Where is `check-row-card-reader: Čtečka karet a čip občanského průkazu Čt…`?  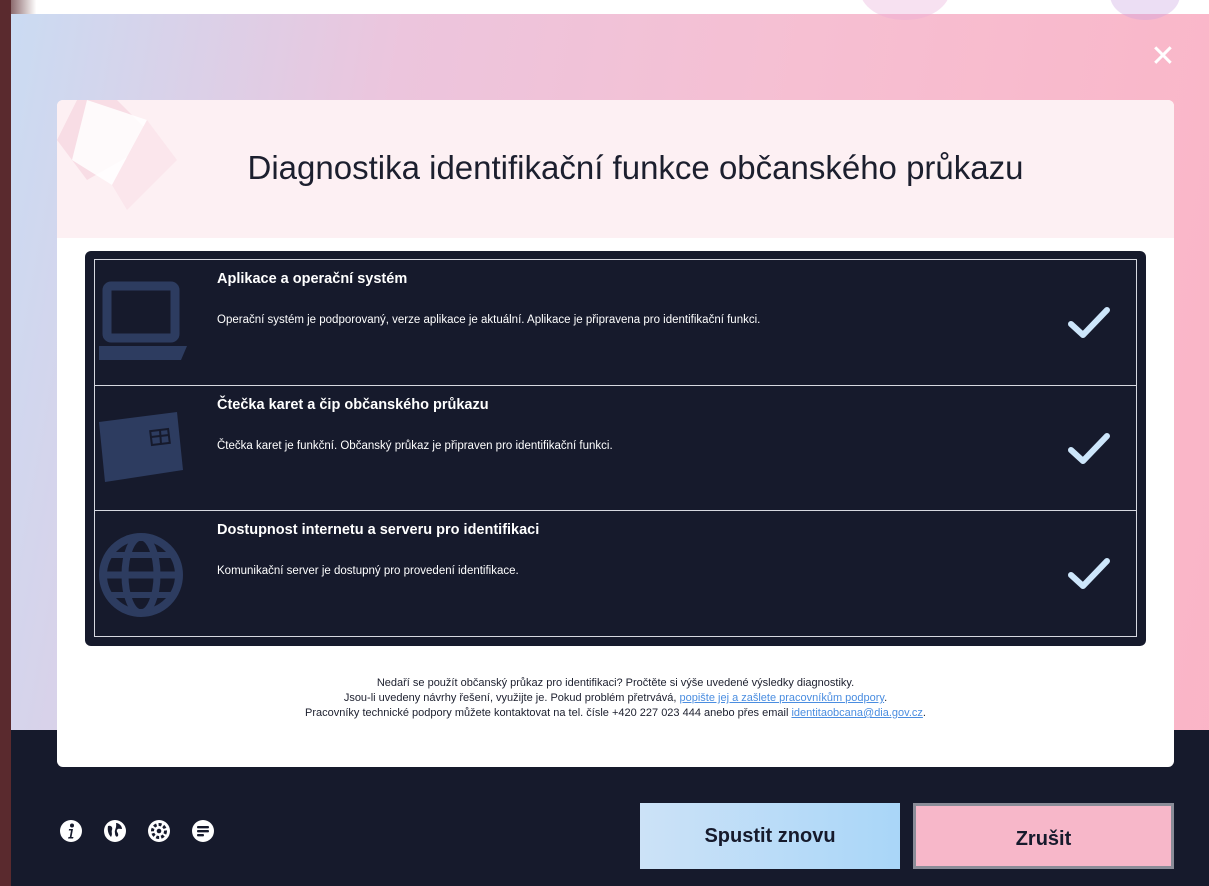
check-row-card-reader: Čtečka karet a čip občanského průkazu Čt… is located at coordinates (615, 447).